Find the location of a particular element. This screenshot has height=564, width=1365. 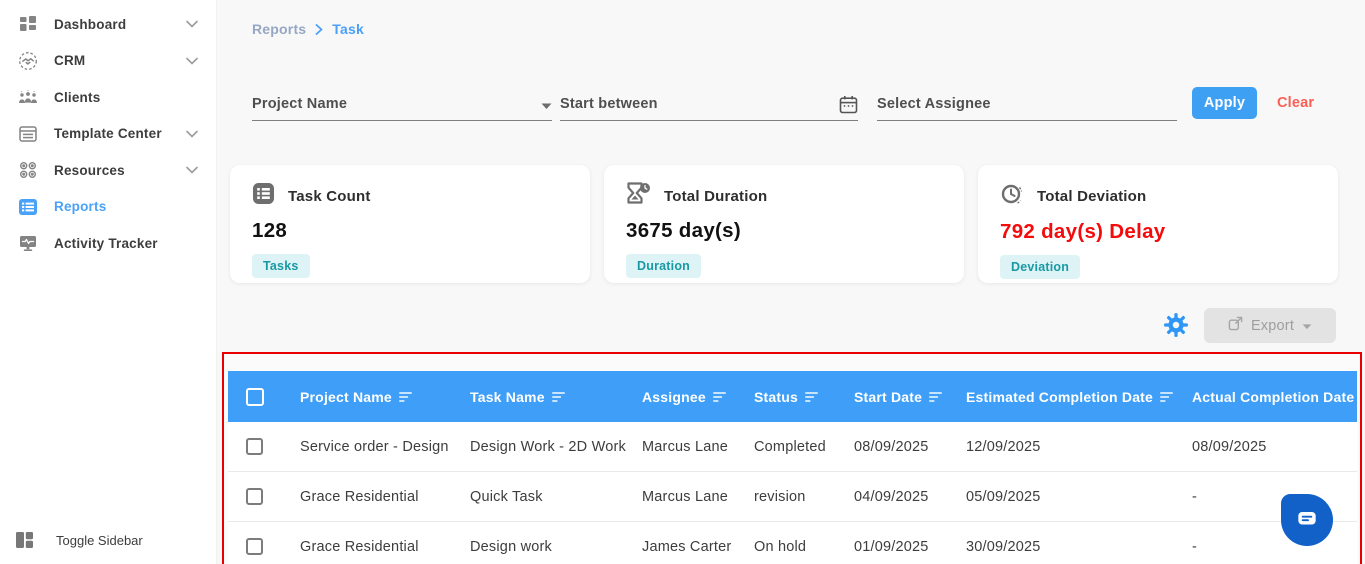

breadcrumb-task-current: Task is located at coordinates (348, 29).